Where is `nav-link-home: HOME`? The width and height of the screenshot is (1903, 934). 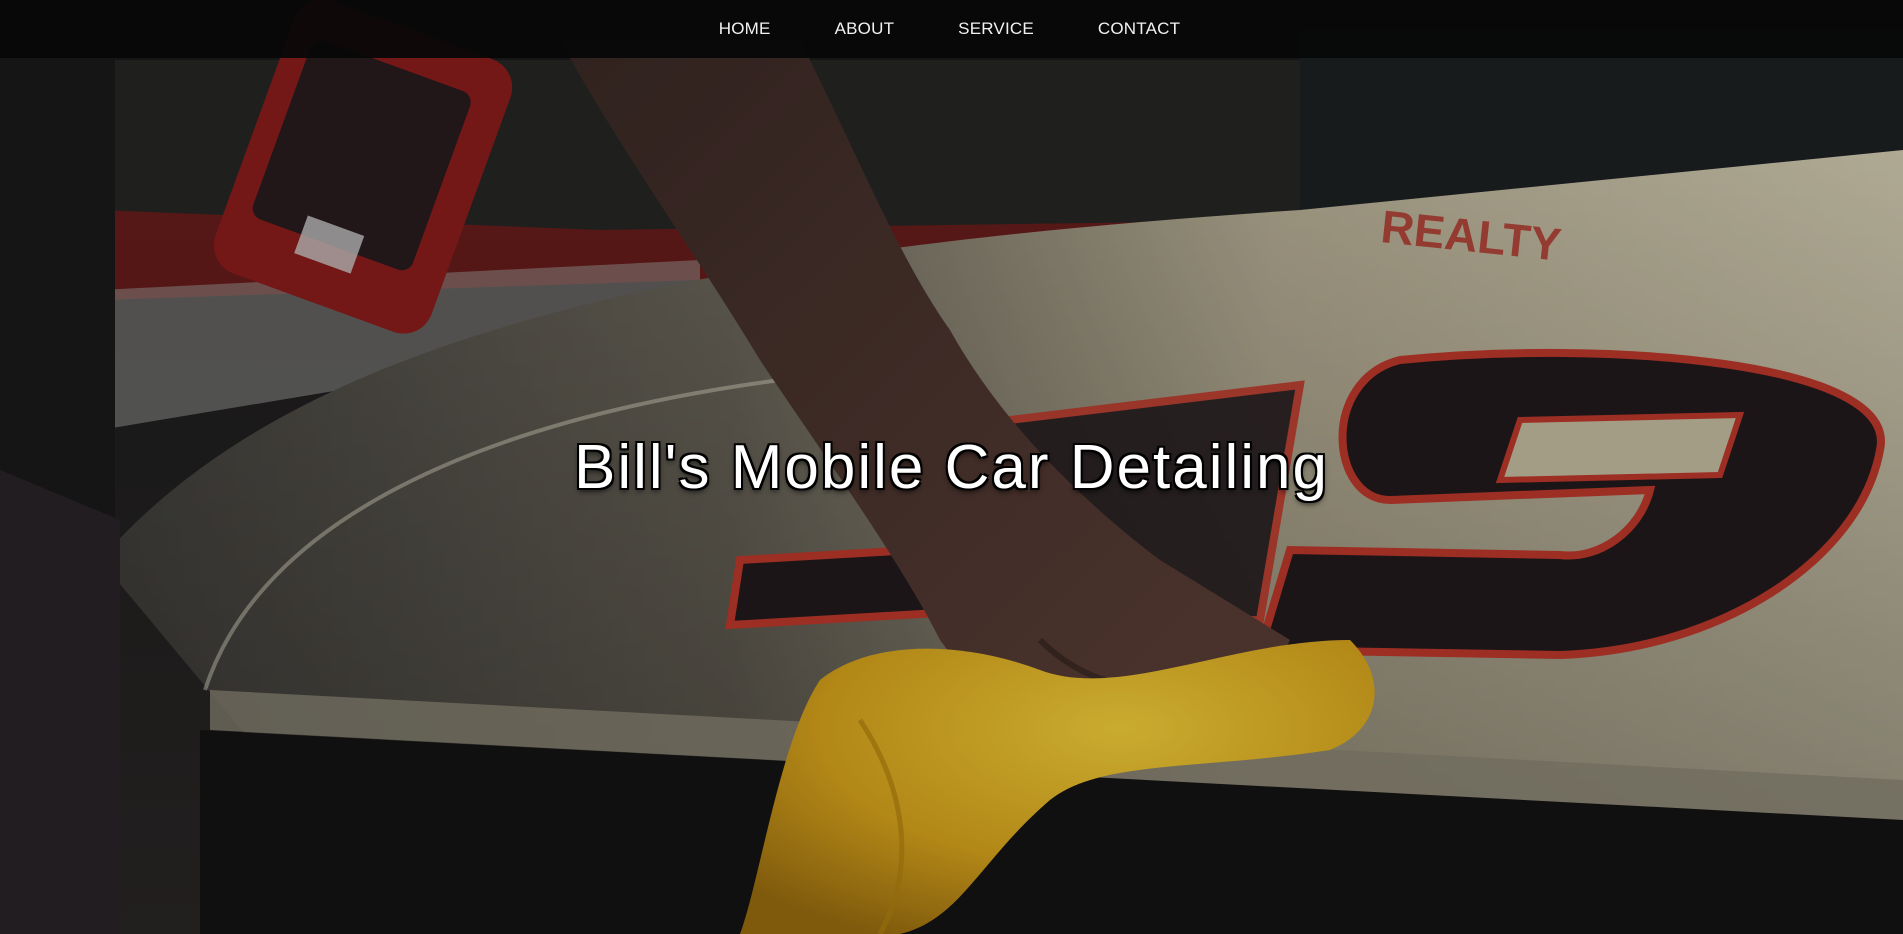
nav-link-home: HOME is located at coordinates (745, 28).